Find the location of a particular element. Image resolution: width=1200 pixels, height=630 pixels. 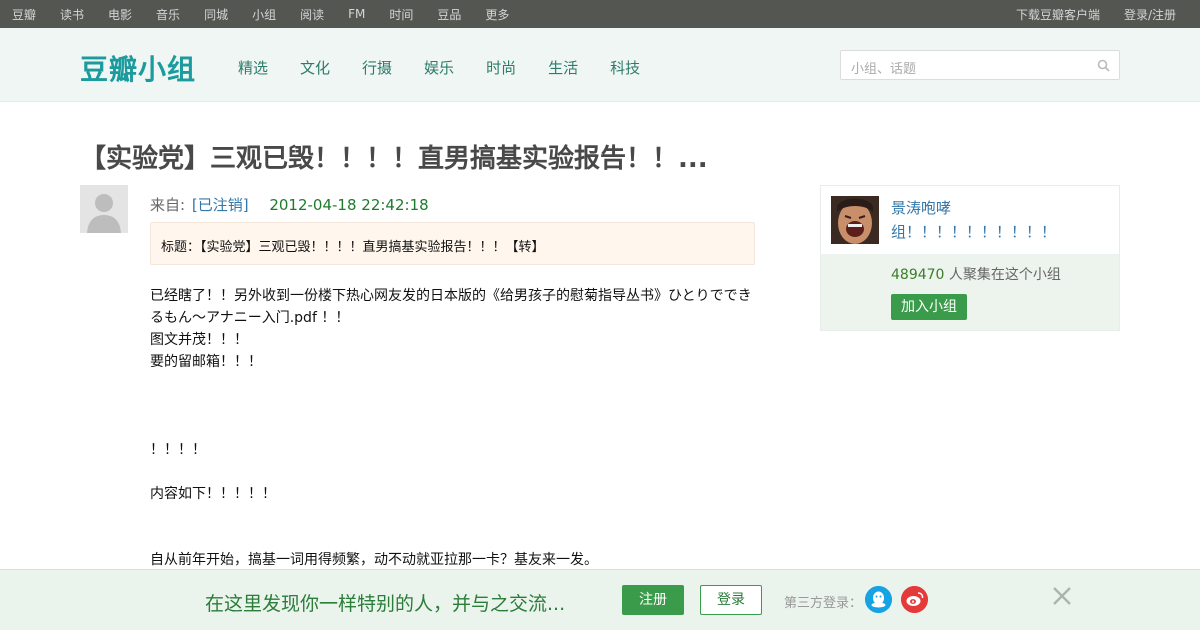

nav-fm: FM is located at coordinates (356, 14).